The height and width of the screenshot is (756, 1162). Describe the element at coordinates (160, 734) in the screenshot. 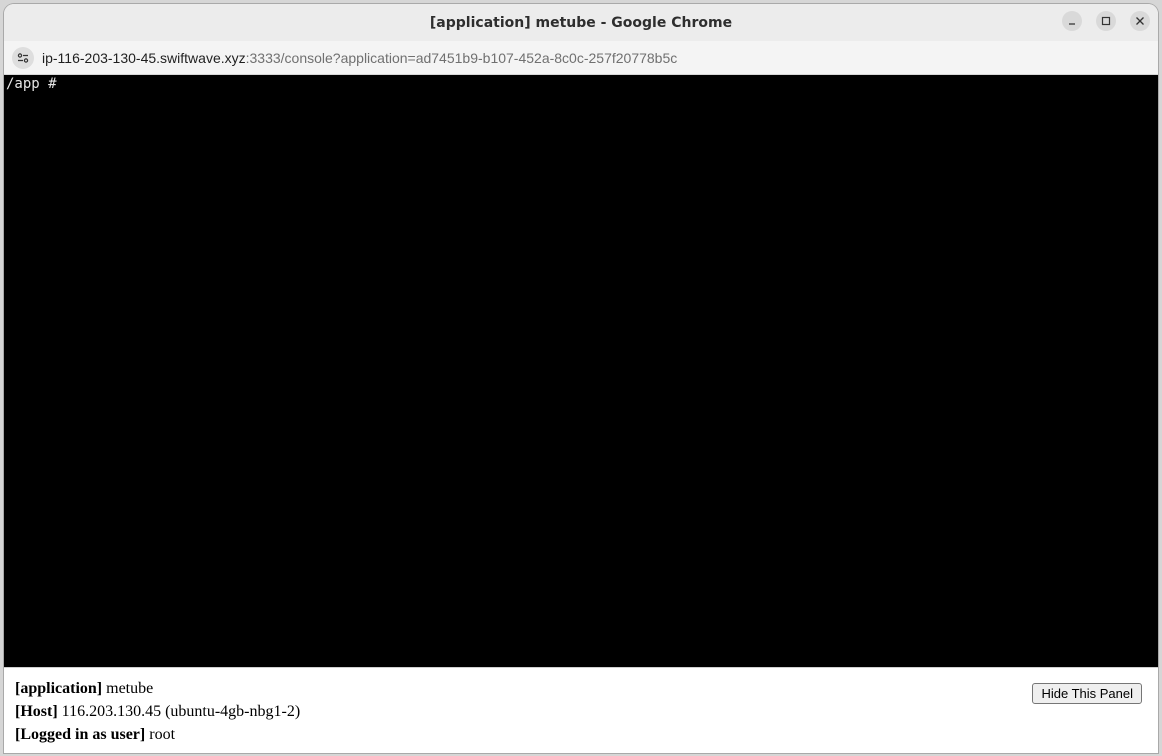

I see `user-value: root` at that location.